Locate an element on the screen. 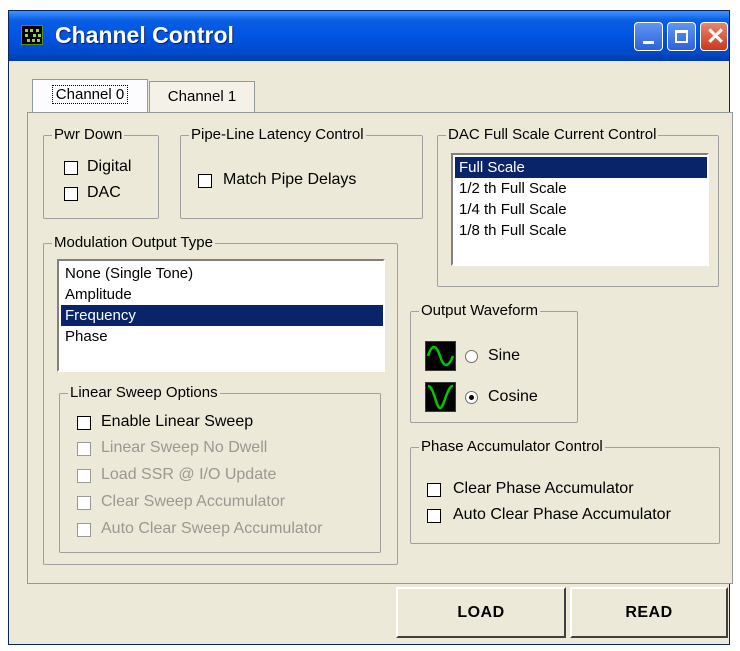  linear-sweep-no-dwell-checkbox is located at coordinates (84, 449).